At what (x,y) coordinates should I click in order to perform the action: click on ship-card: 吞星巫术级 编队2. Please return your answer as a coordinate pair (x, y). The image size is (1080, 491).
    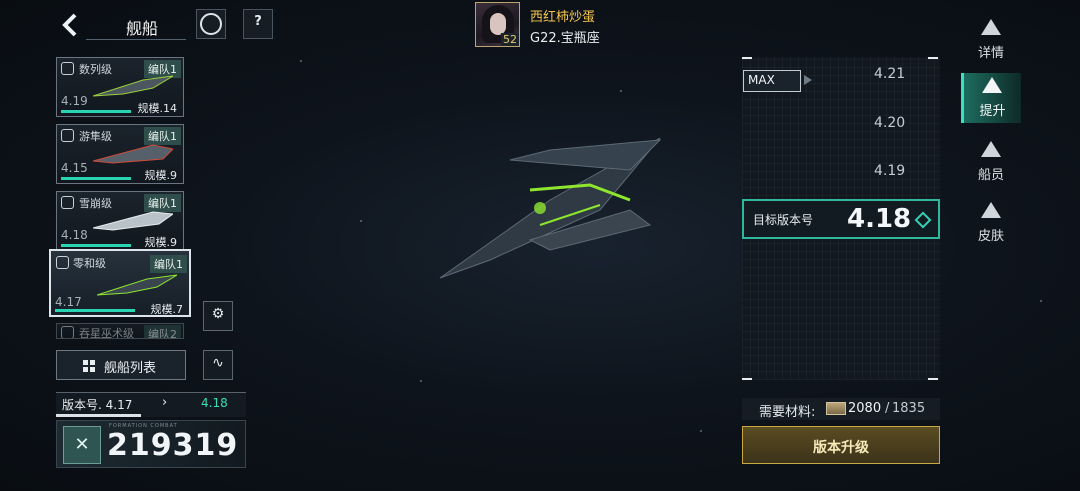
    Looking at the image, I should click on (120, 331).